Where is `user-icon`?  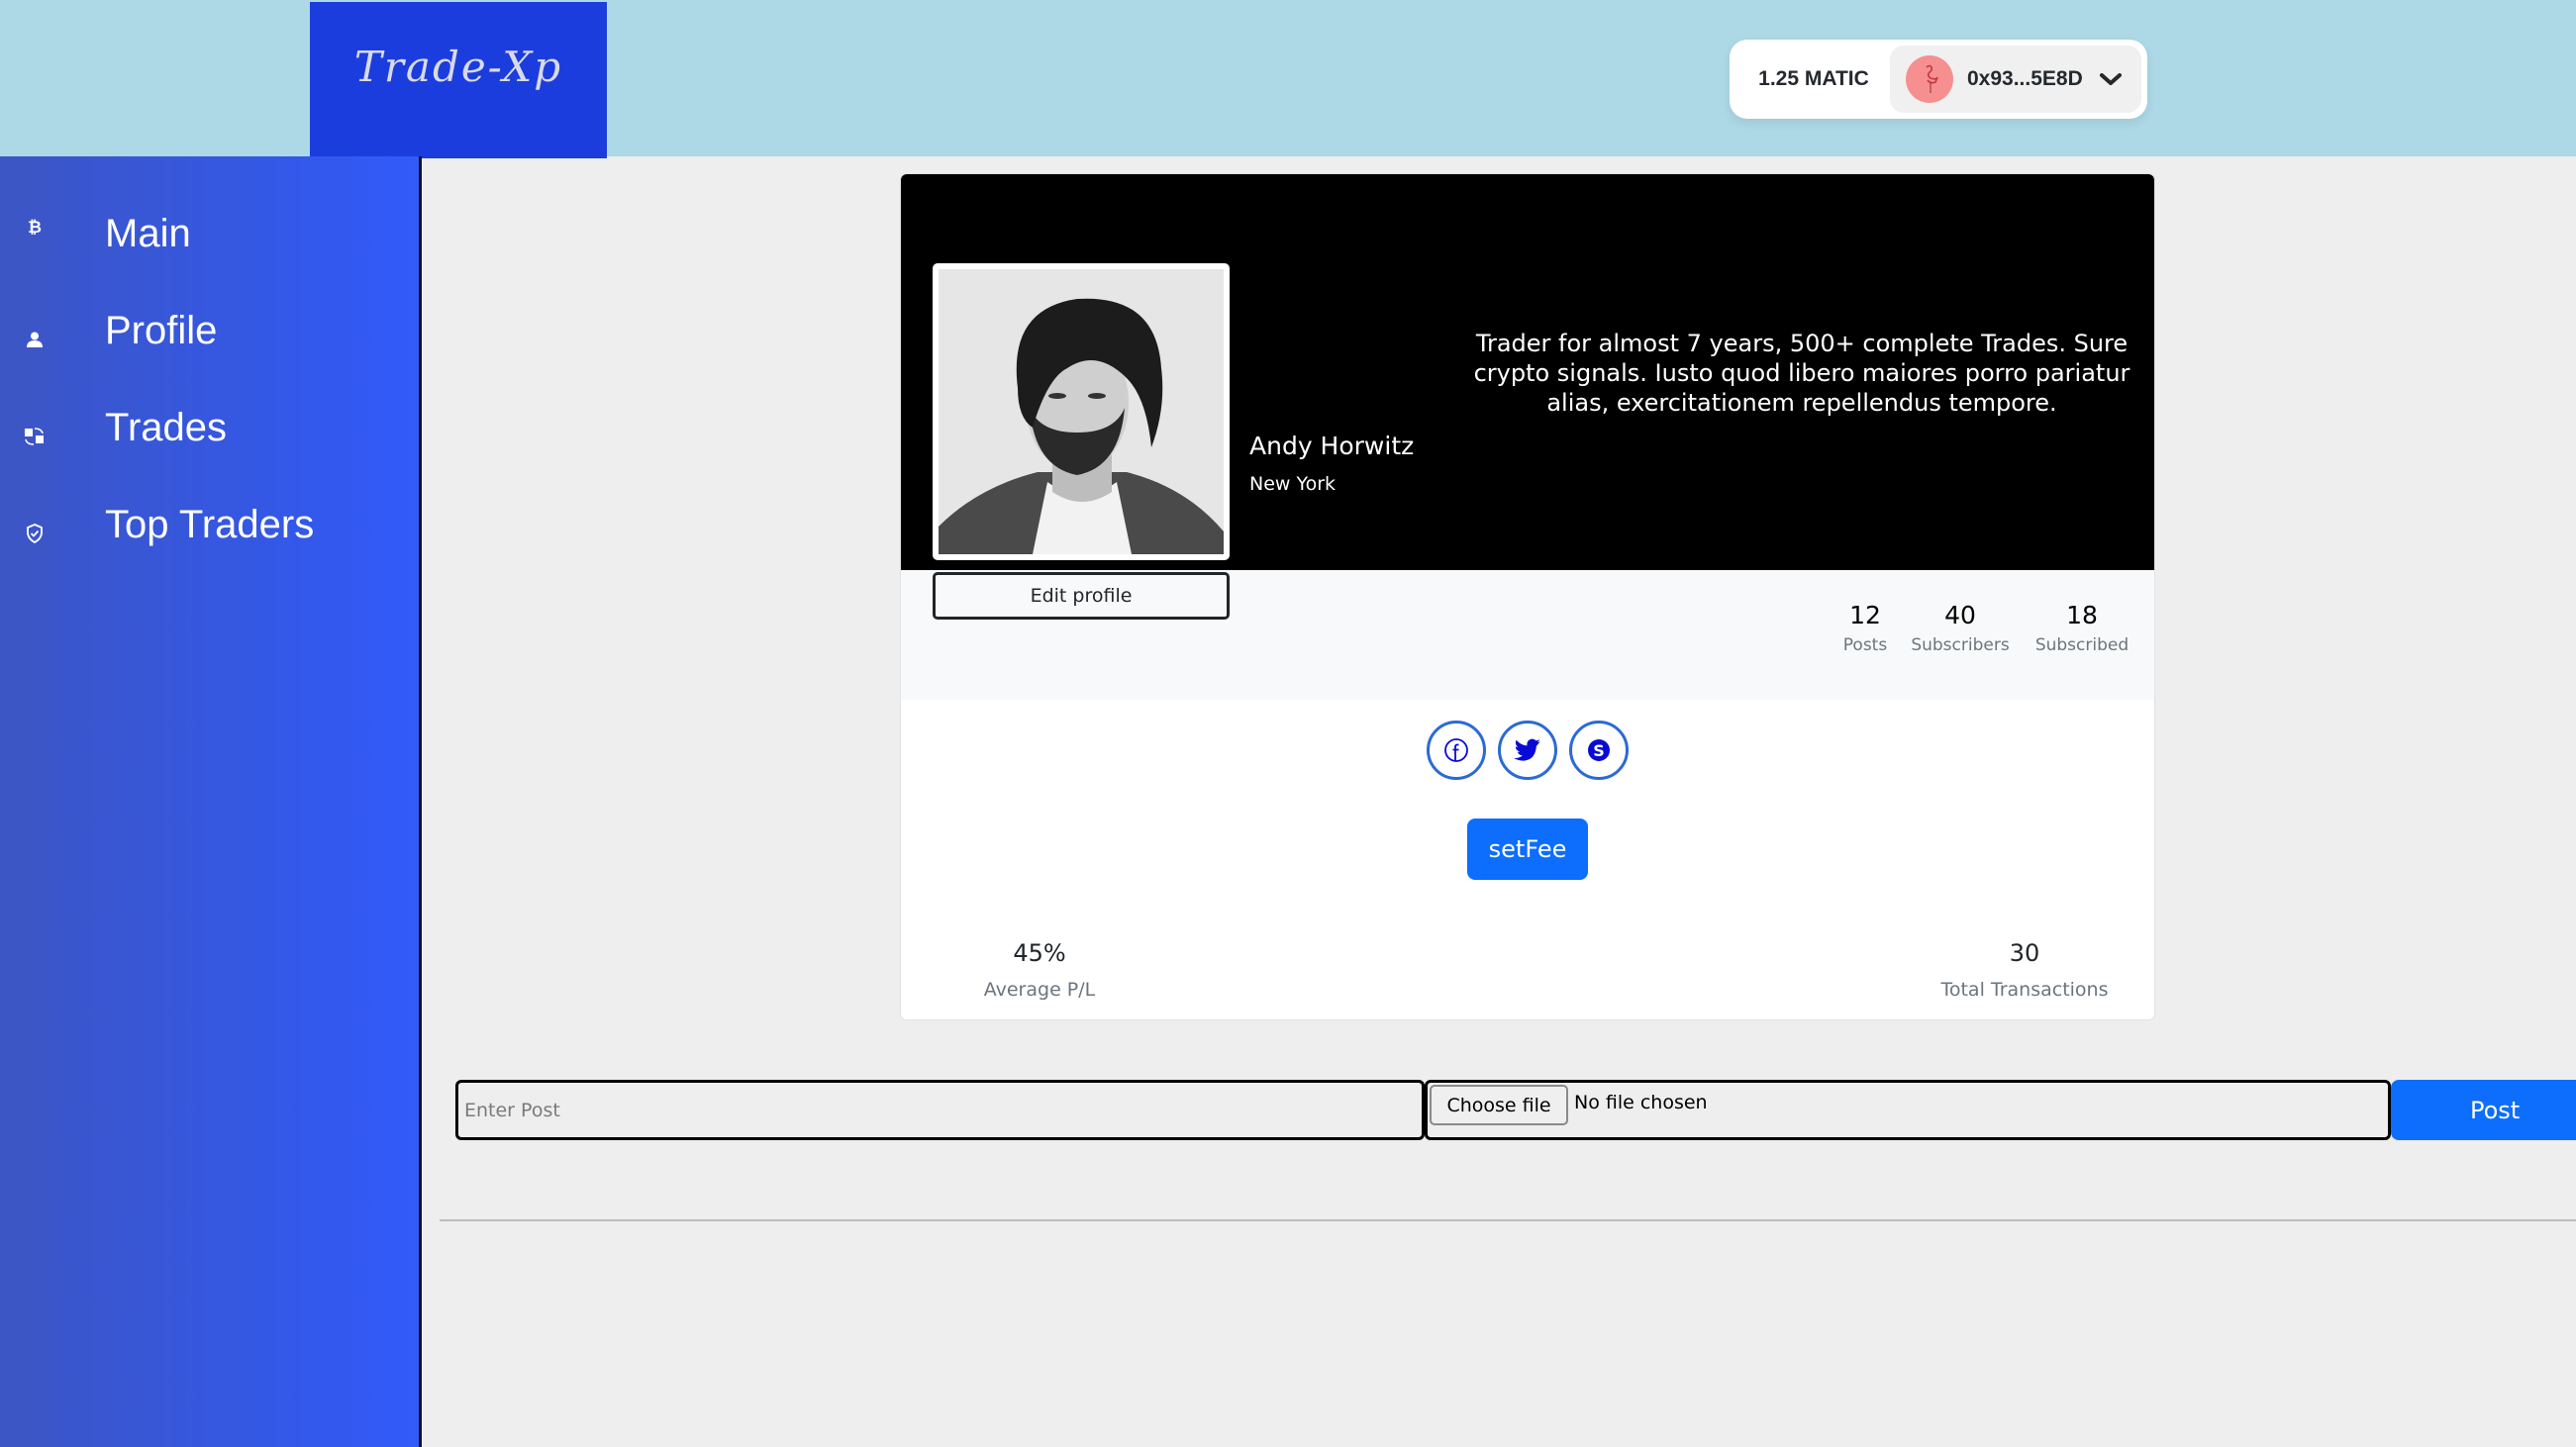
user-icon is located at coordinates (35, 339).